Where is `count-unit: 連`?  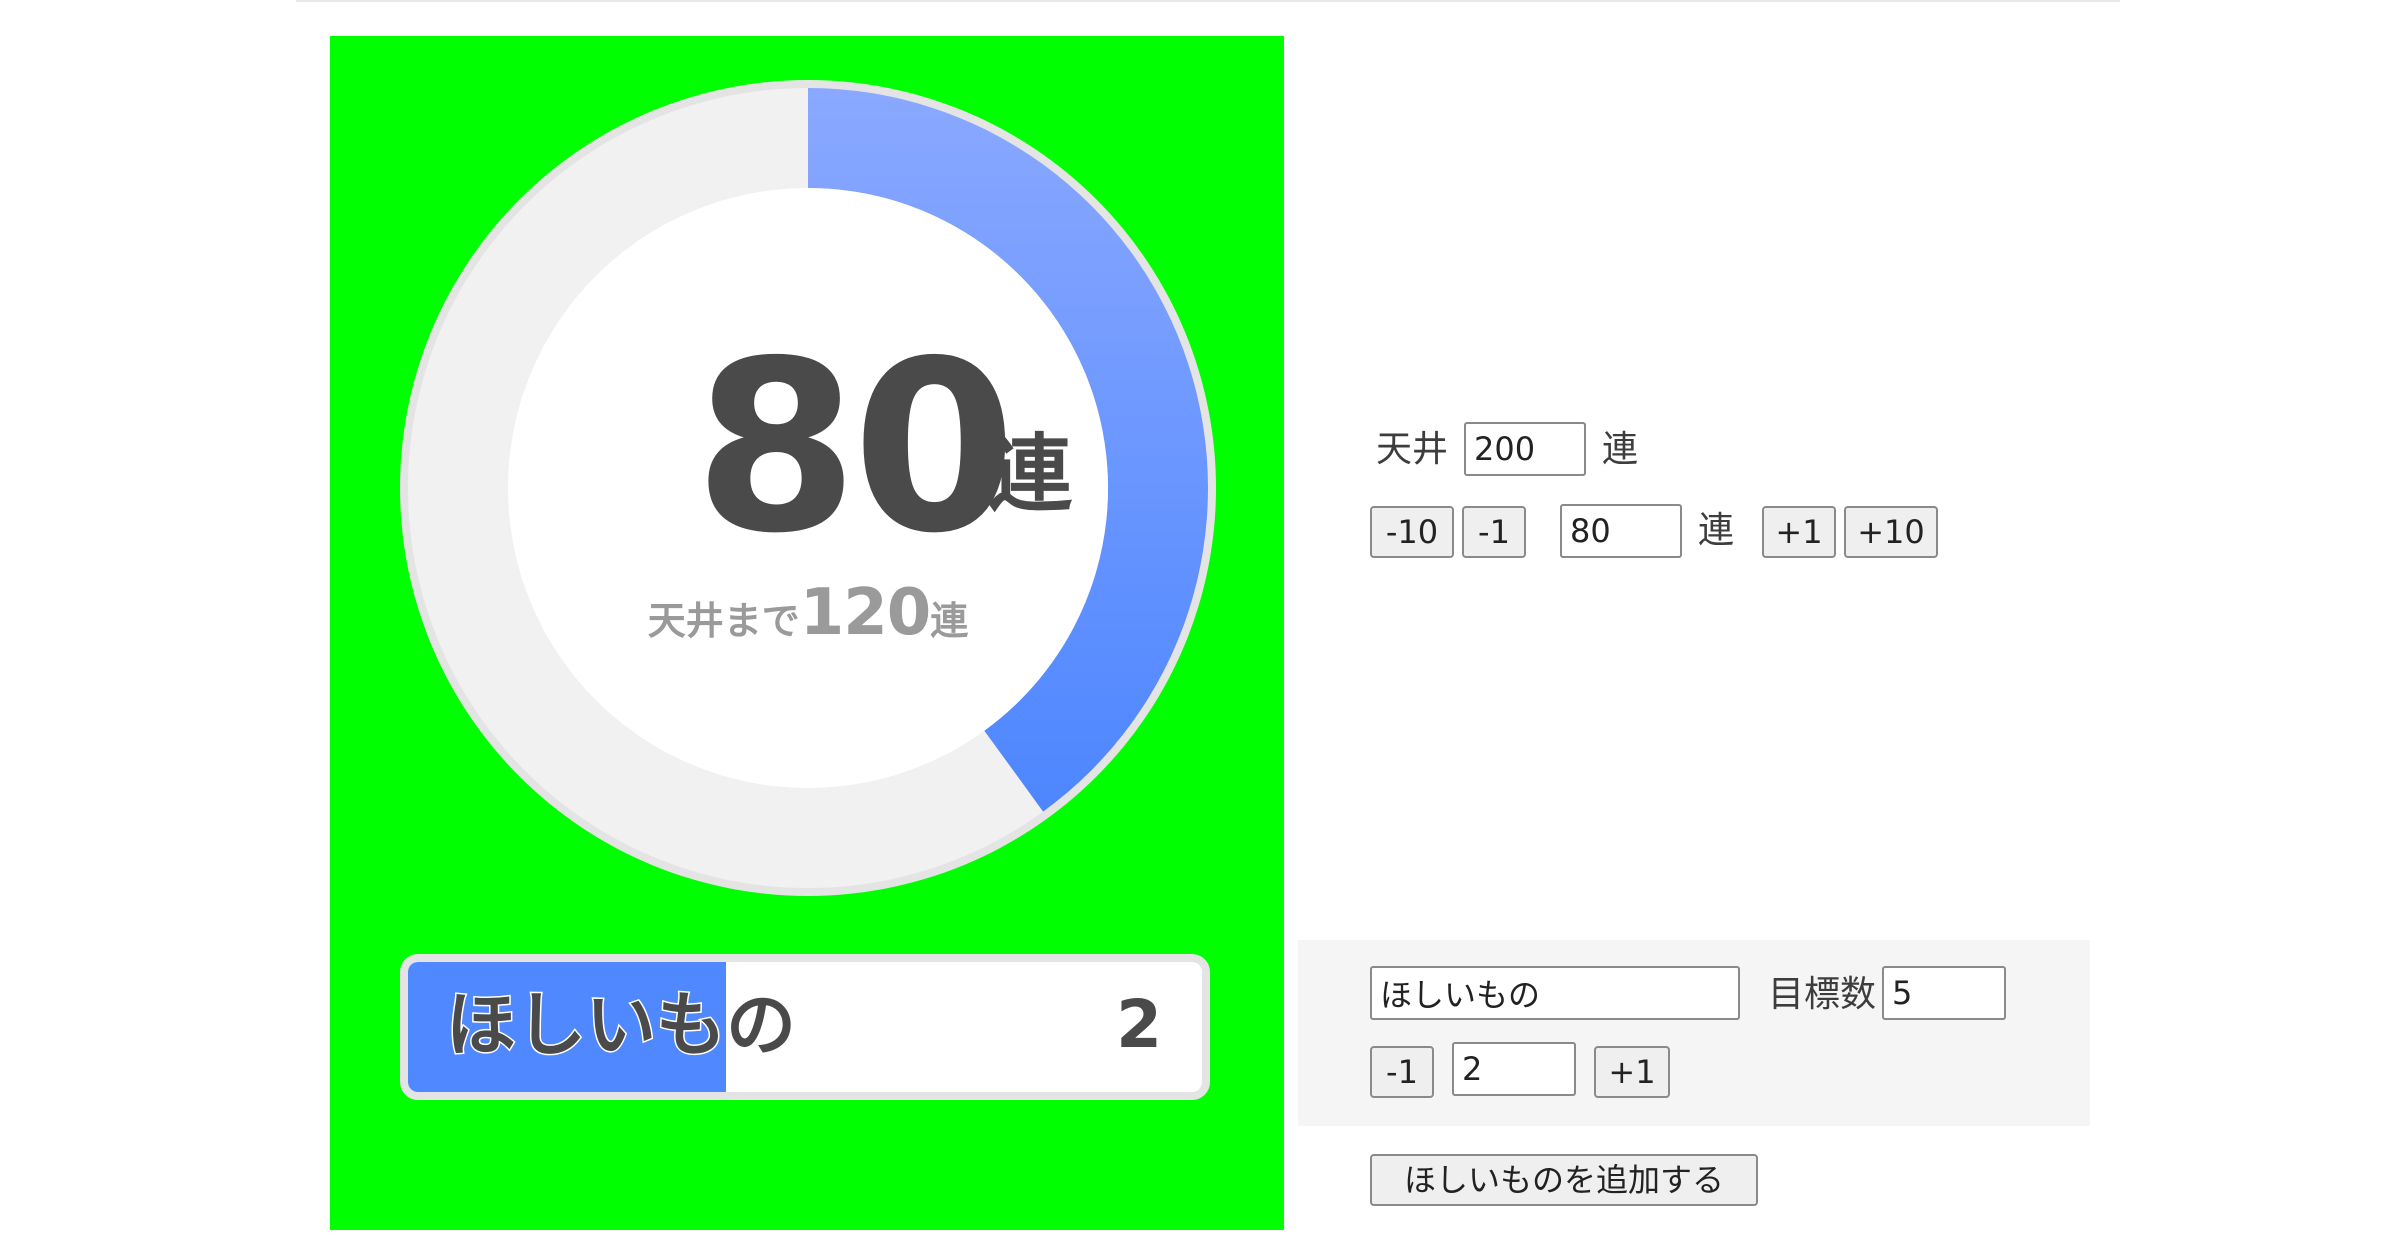 count-unit: 連 is located at coordinates (1716, 530).